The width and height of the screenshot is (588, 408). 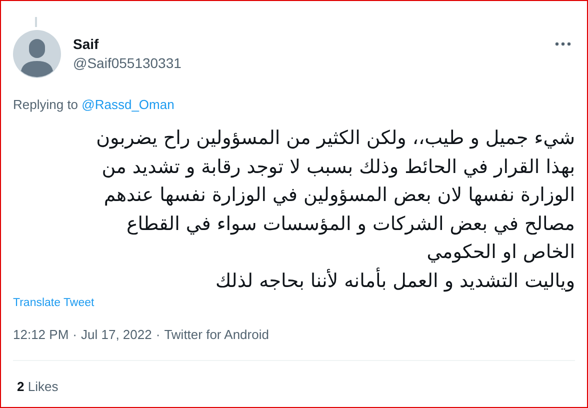 What do you see at coordinates (314, 44) in the screenshot?
I see `author-name: Saif` at bounding box center [314, 44].